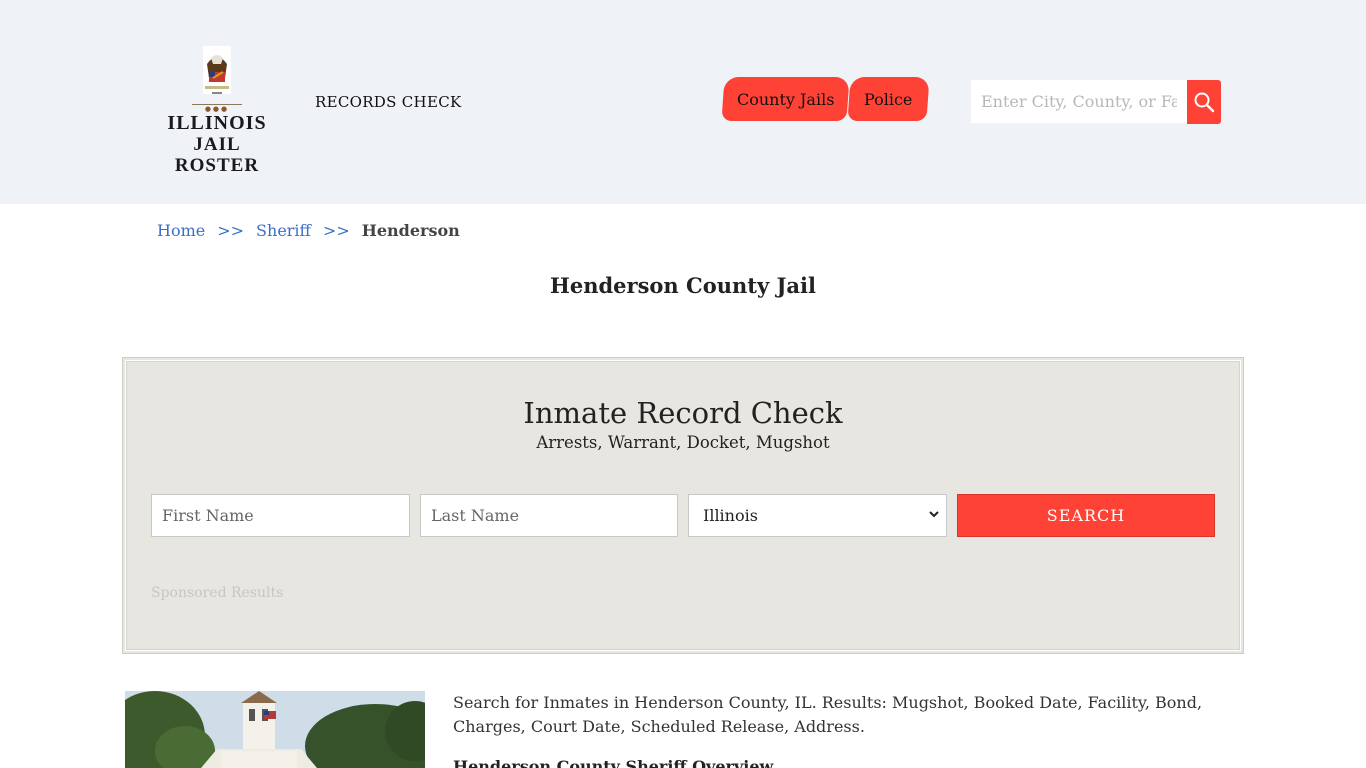  What do you see at coordinates (388, 102) in the screenshot?
I see `records-check-link: RECORDS CHECK` at bounding box center [388, 102].